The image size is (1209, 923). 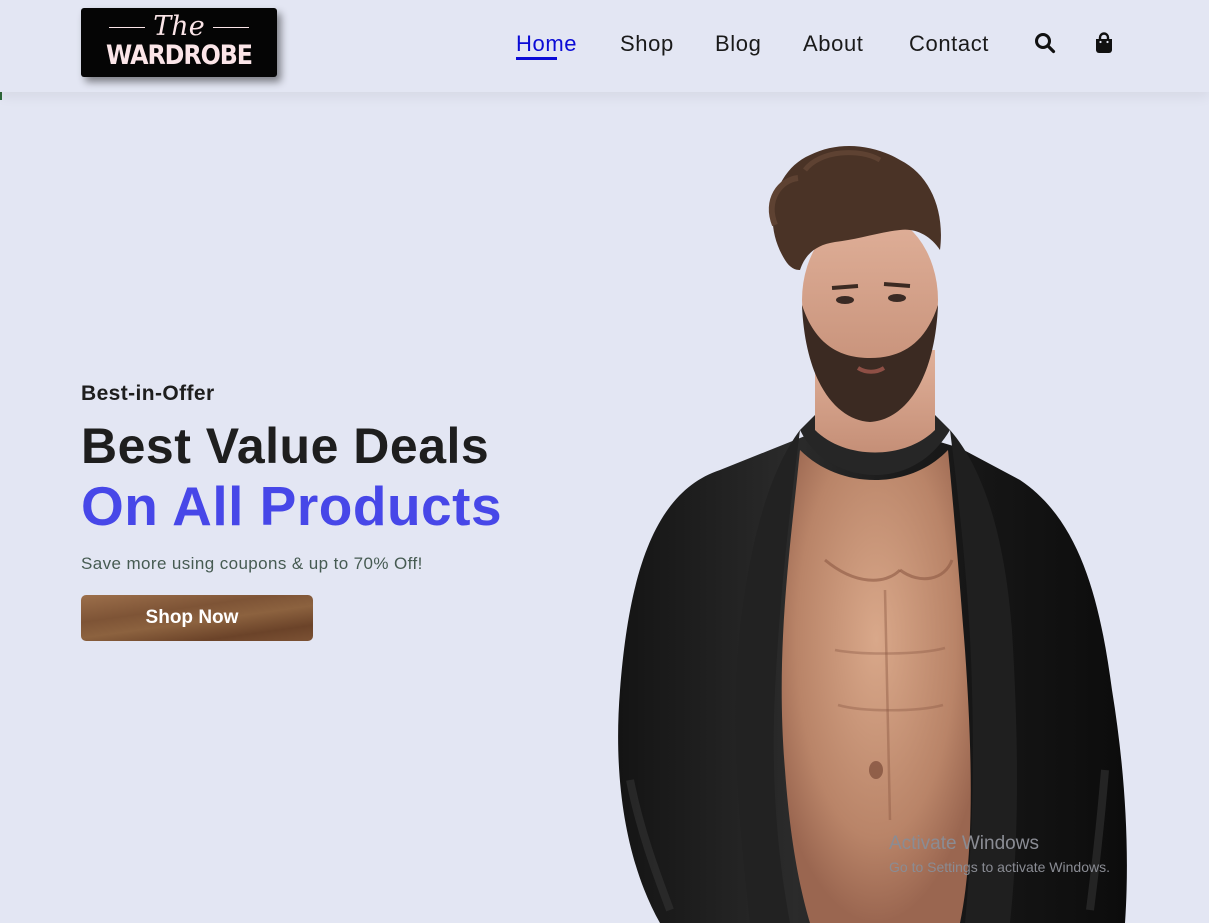 What do you see at coordinates (1104, 43) in the screenshot?
I see `shopping-bag-icon` at bounding box center [1104, 43].